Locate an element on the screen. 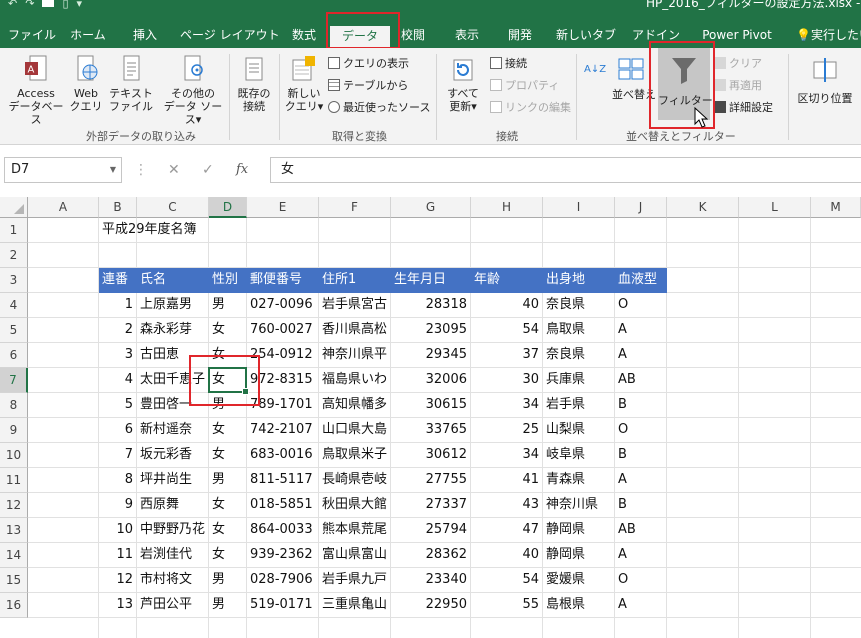  column-header-b: B is located at coordinates (118, 207).